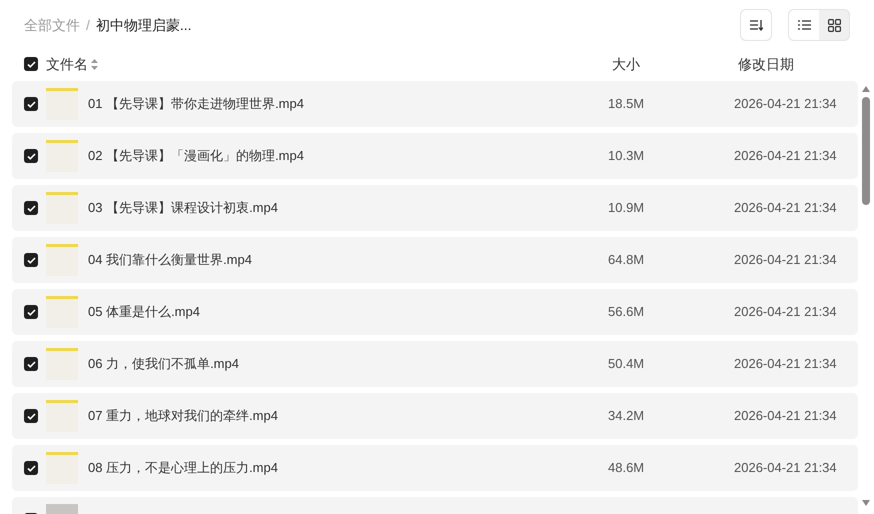  What do you see at coordinates (866, 89) in the screenshot?
I see `scroll-up-icon` at bounding box center [866, 89].